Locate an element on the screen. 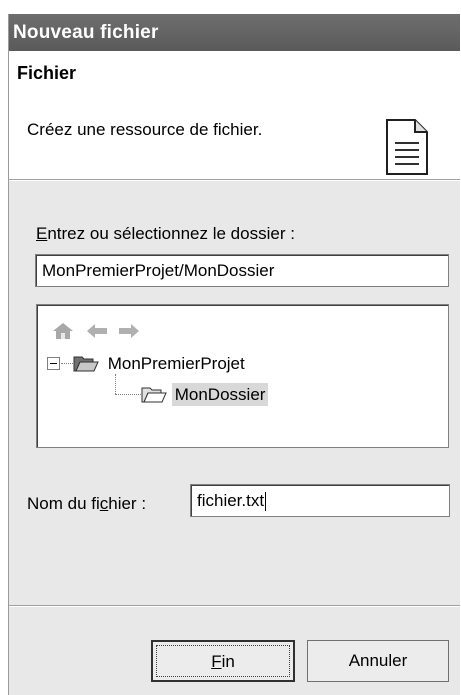  tree-node-project: MonPremierProjet is located at coordinates (159, 363).